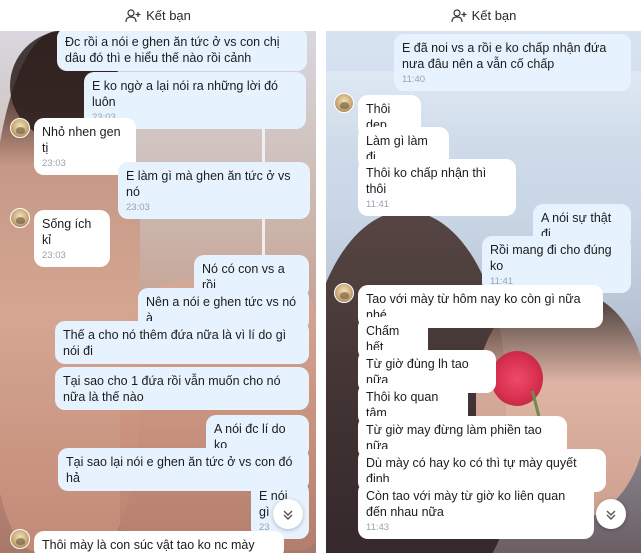 This screenshot has width=641, height=553. What do you see at coordinates (185, 94) in the screenshot?
I see `message-text: E ko ngờ a lại nói ra những lời đó luôn` at bounding box center [185, 94].